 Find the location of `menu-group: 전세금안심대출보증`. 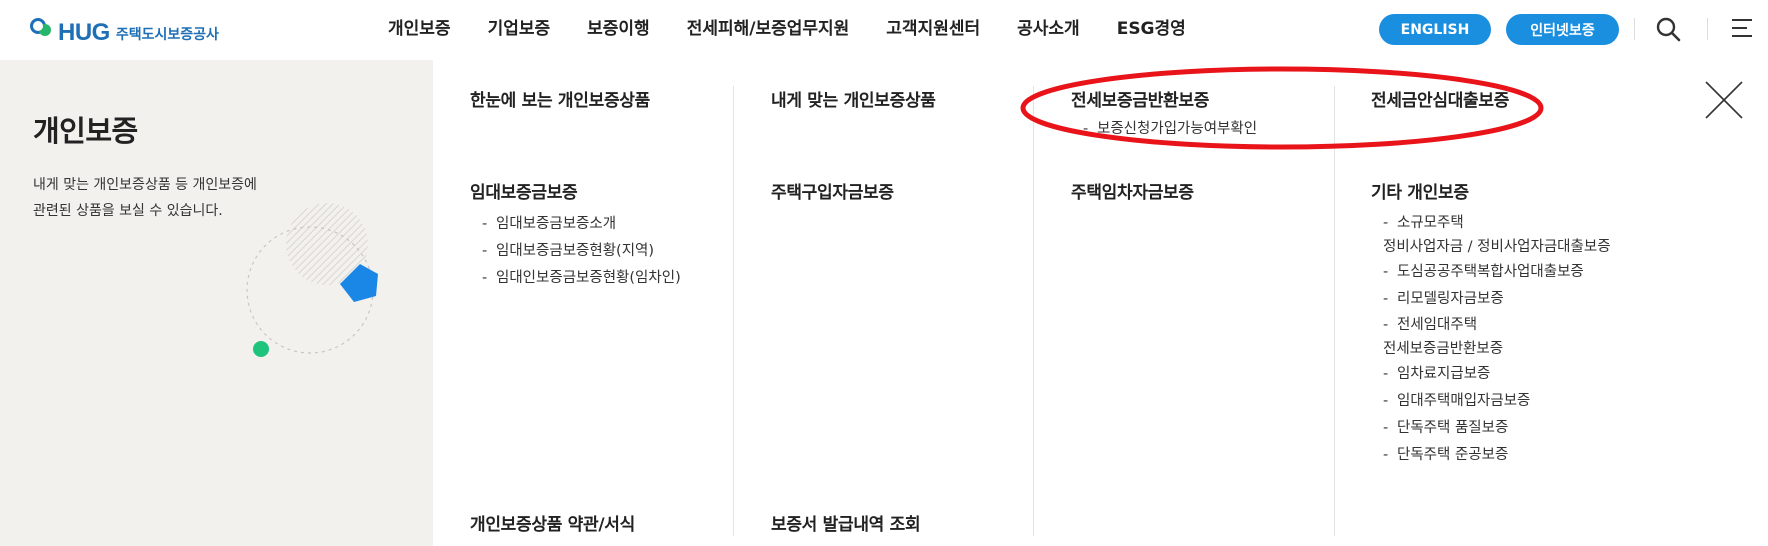

menu-group: 전세금안심대출보증 is located at coordinates (1440, 98).